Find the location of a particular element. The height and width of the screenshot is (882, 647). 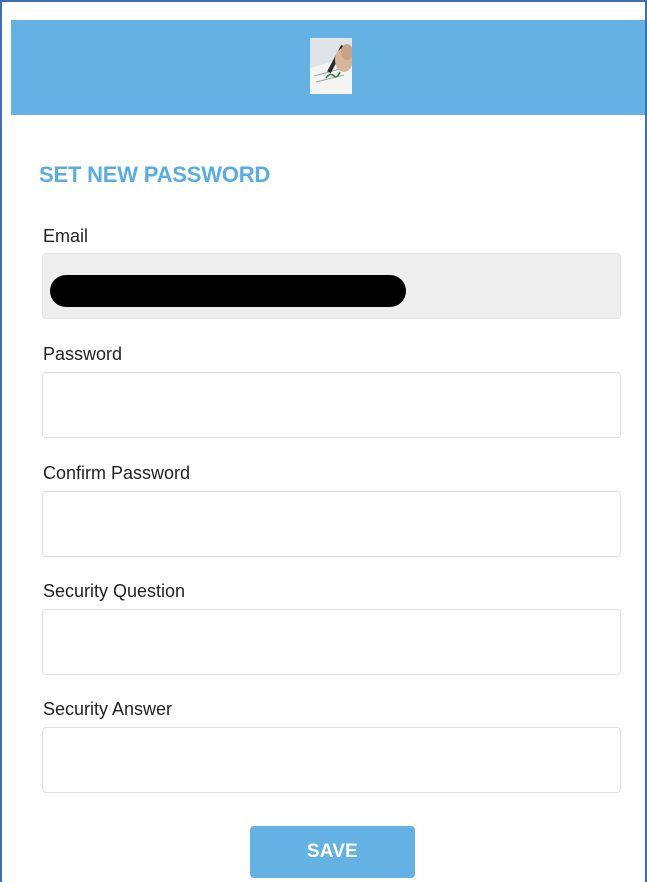

pen-signing-icon is located at coordinates (331, 66).